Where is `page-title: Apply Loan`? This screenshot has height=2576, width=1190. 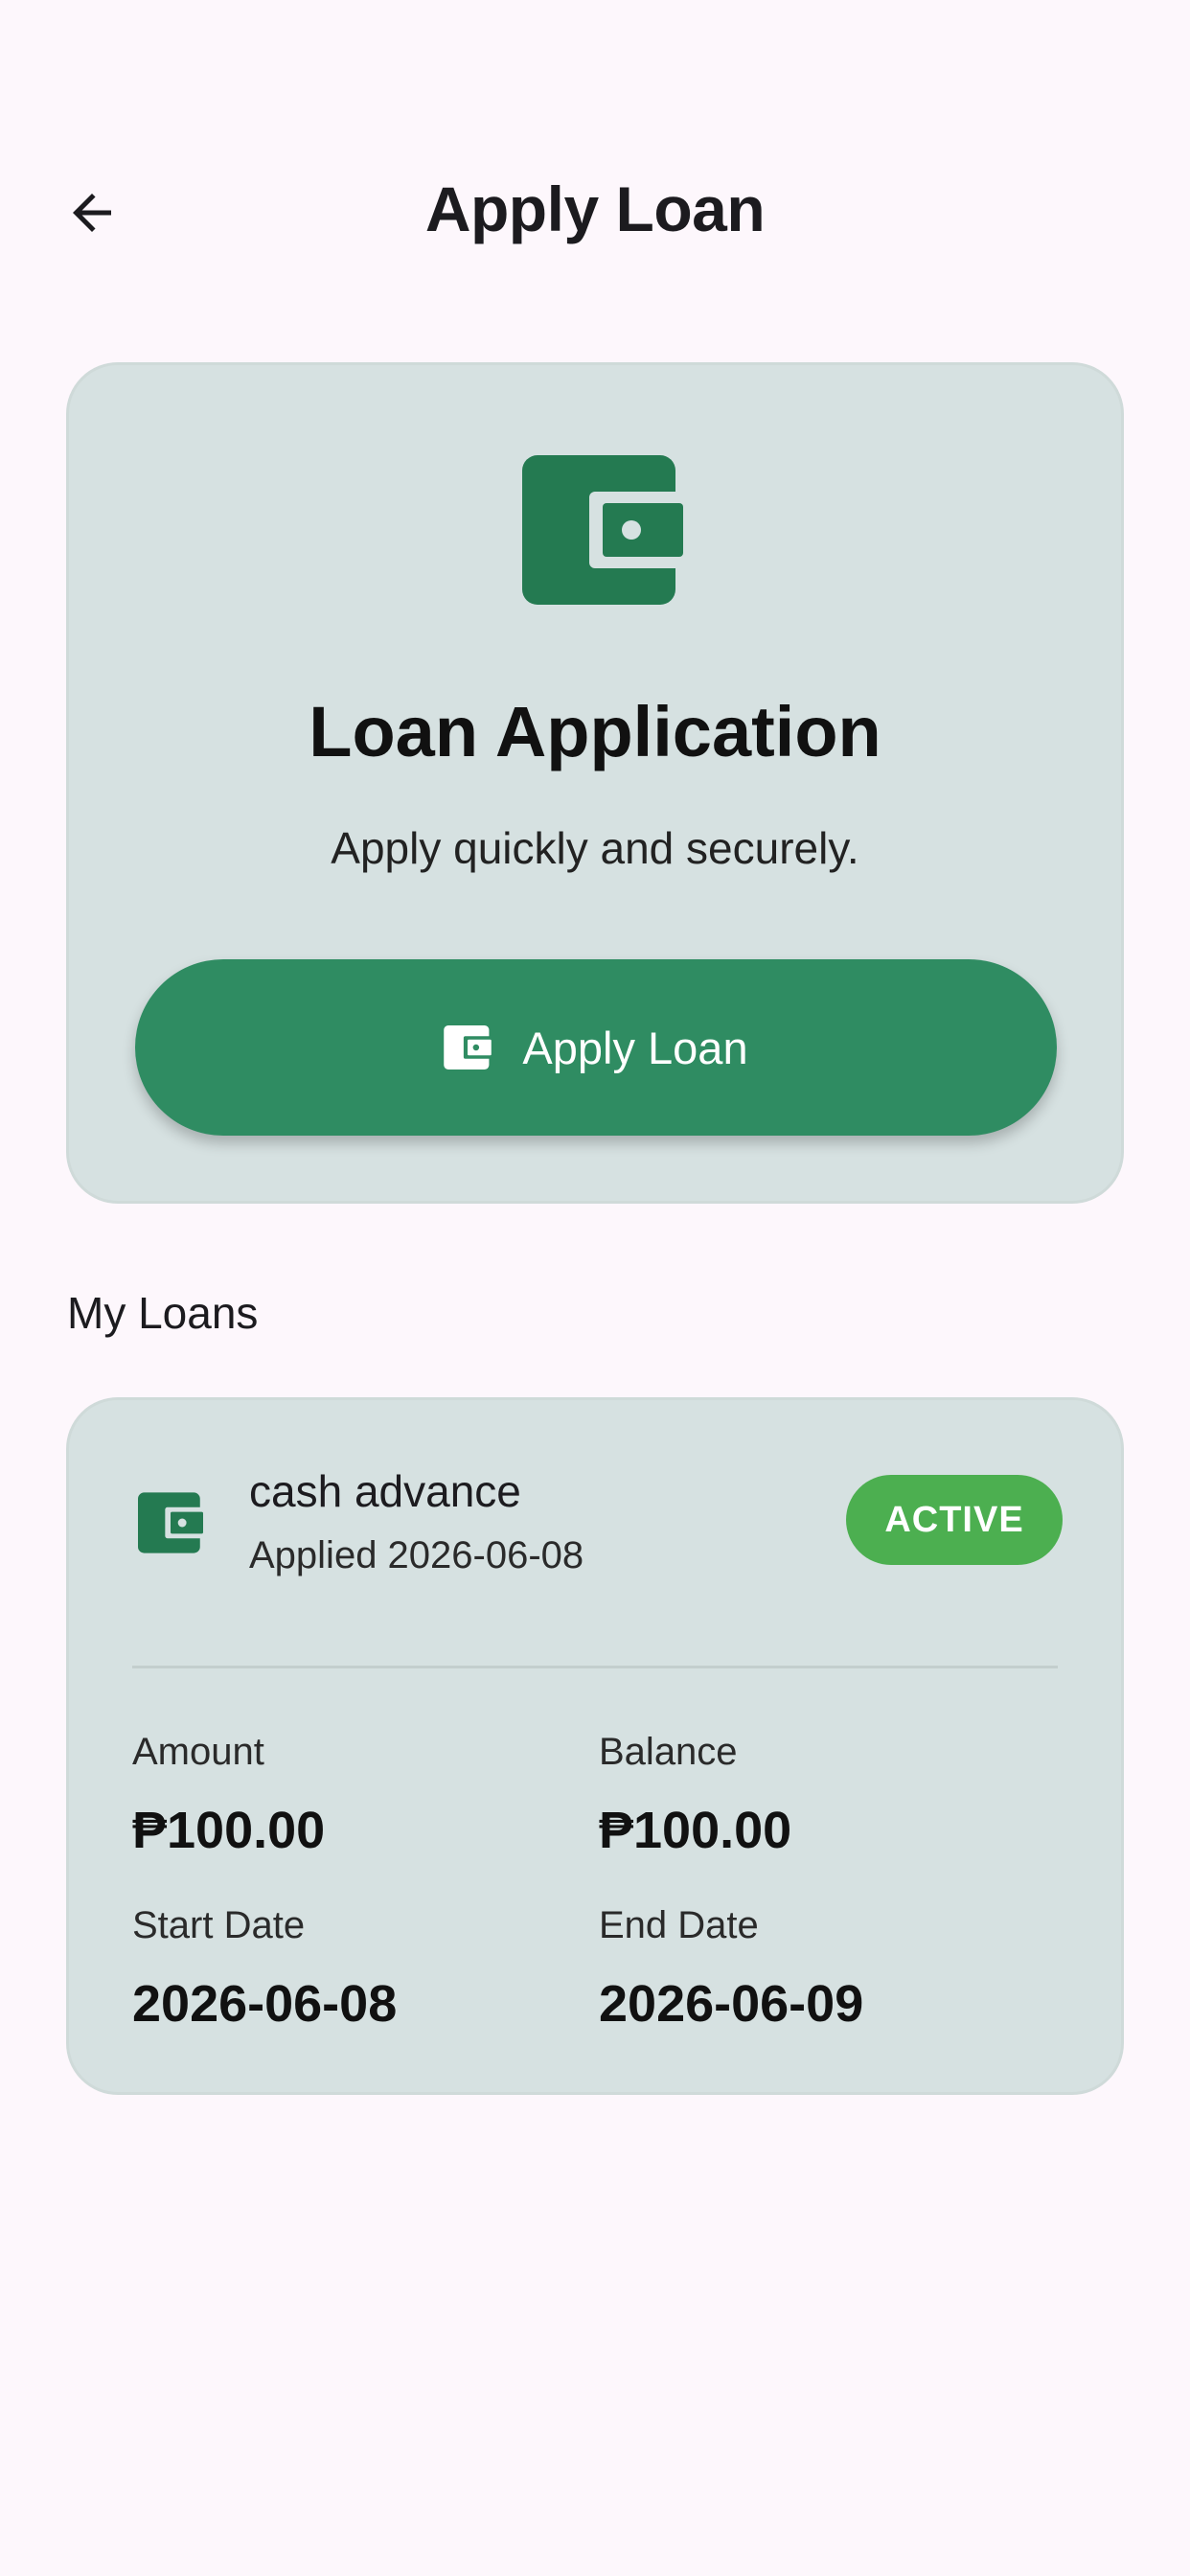
page-title: Apply Loan is located at coordinates (595, 208).